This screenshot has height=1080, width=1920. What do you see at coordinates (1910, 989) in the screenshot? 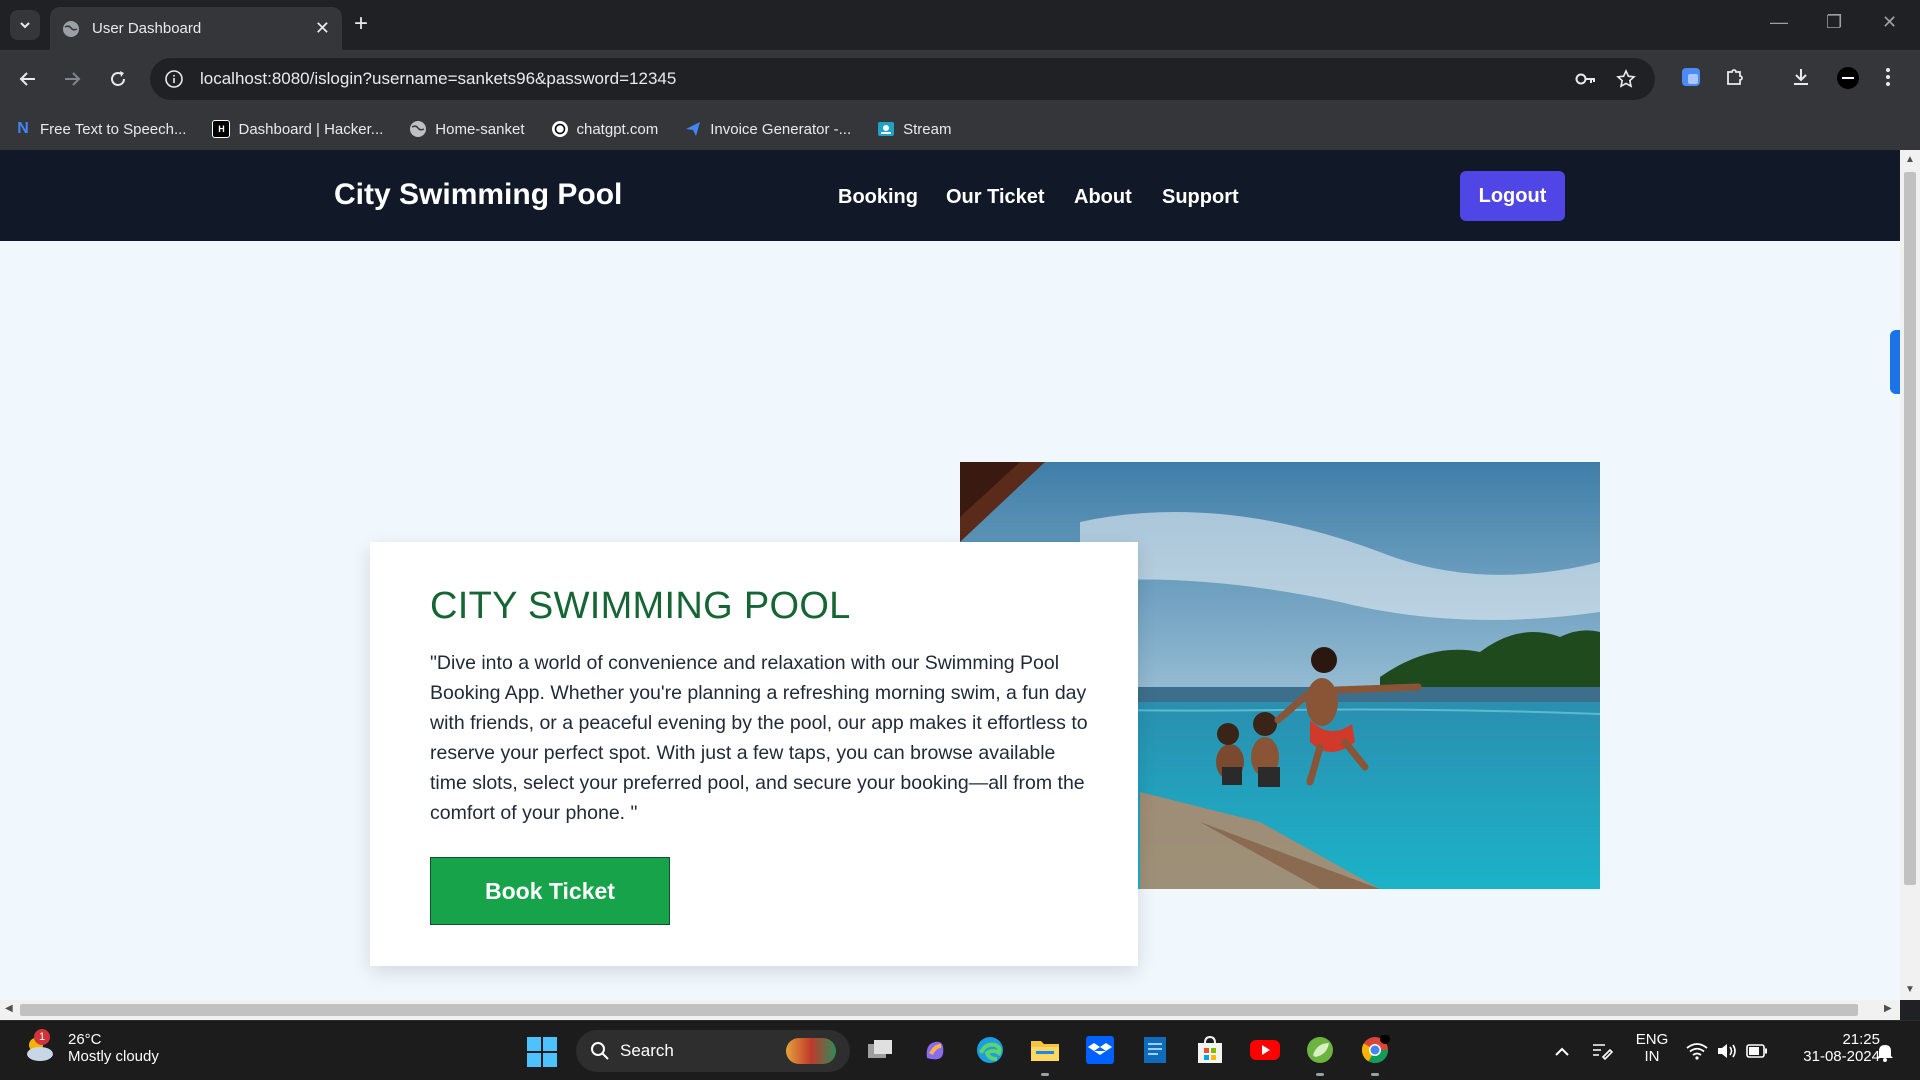
I see `scroll-down-icon: ▼` at bounding box center [1910, 989].